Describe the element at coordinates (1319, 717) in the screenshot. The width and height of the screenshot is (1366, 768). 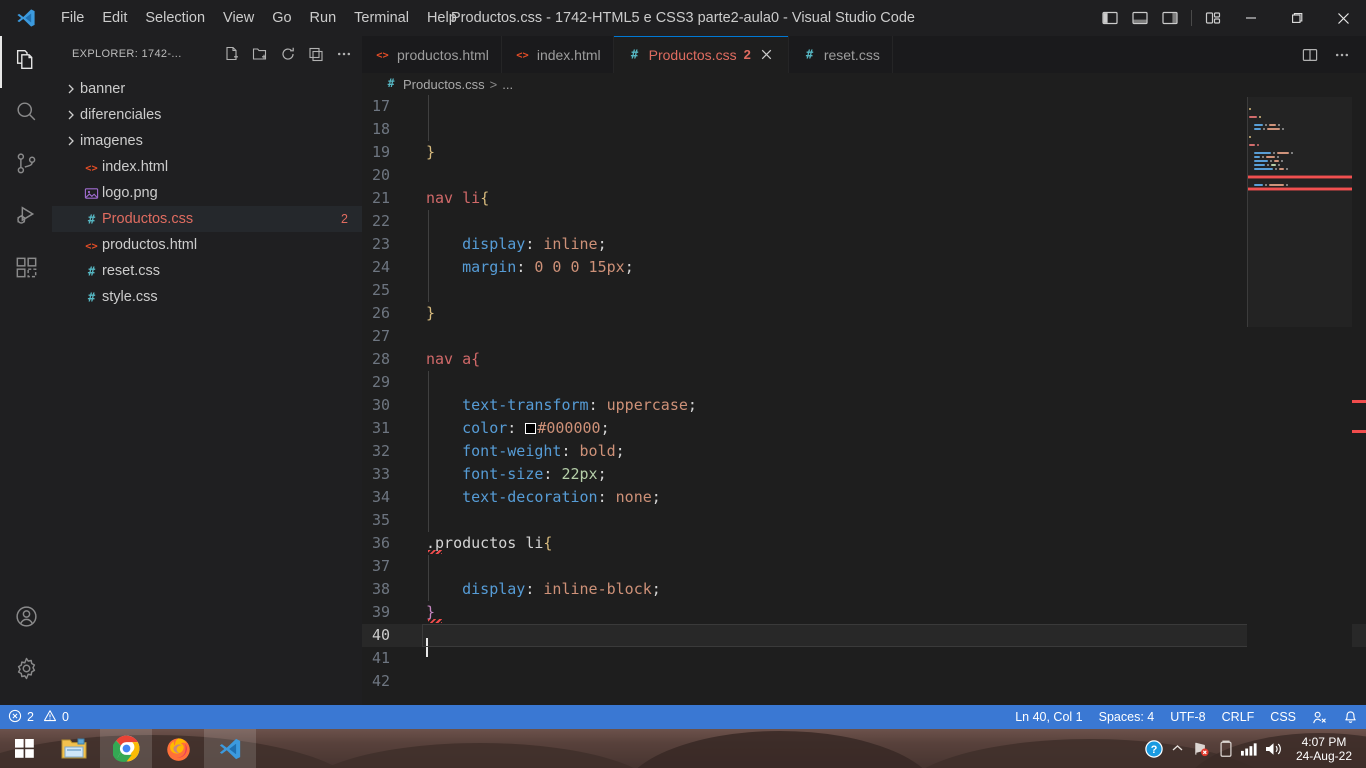
I see `feedback-icon` at that location.